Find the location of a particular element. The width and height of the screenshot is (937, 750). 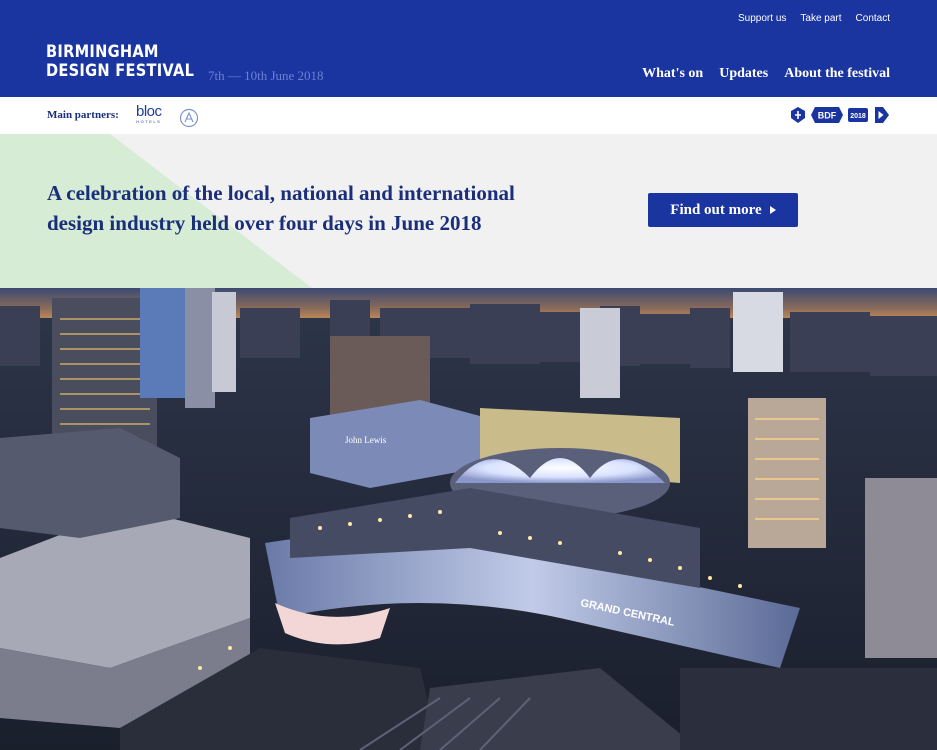

bloc-logo-word: bloc is located at coordinates (149, 111).